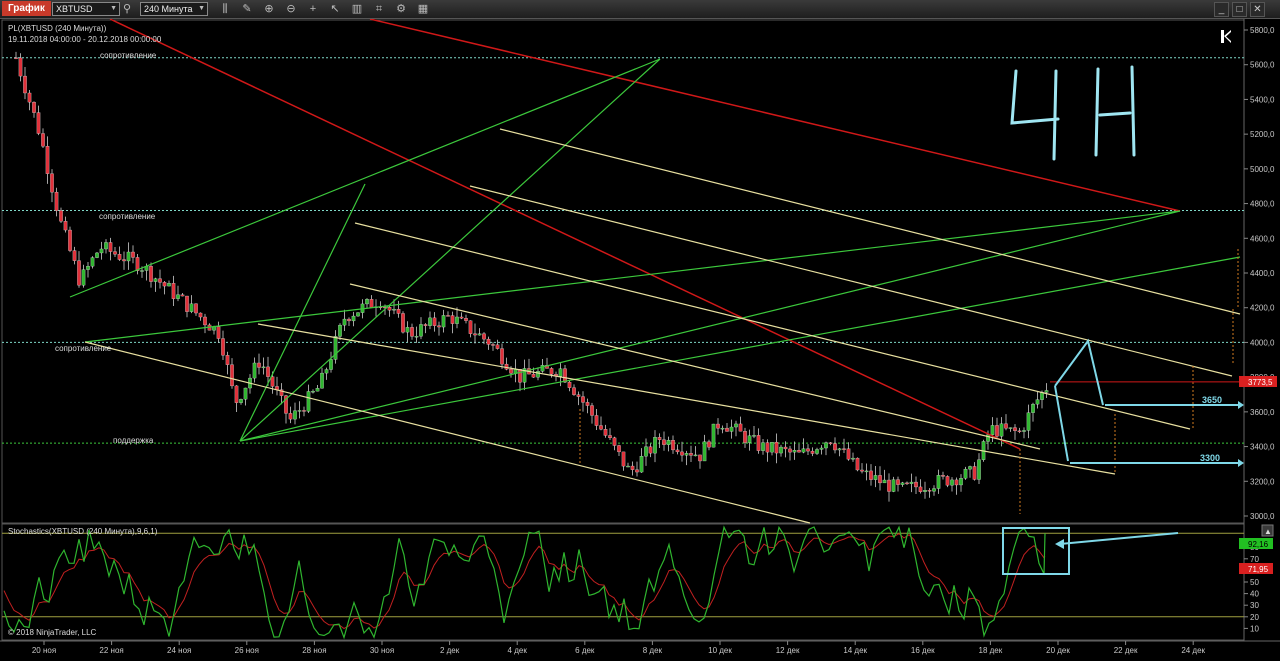  What do you see at coordinates (1239, 9) in the screenshot?
I see `maximize-icon: □` at bounding box center [1239, 9].